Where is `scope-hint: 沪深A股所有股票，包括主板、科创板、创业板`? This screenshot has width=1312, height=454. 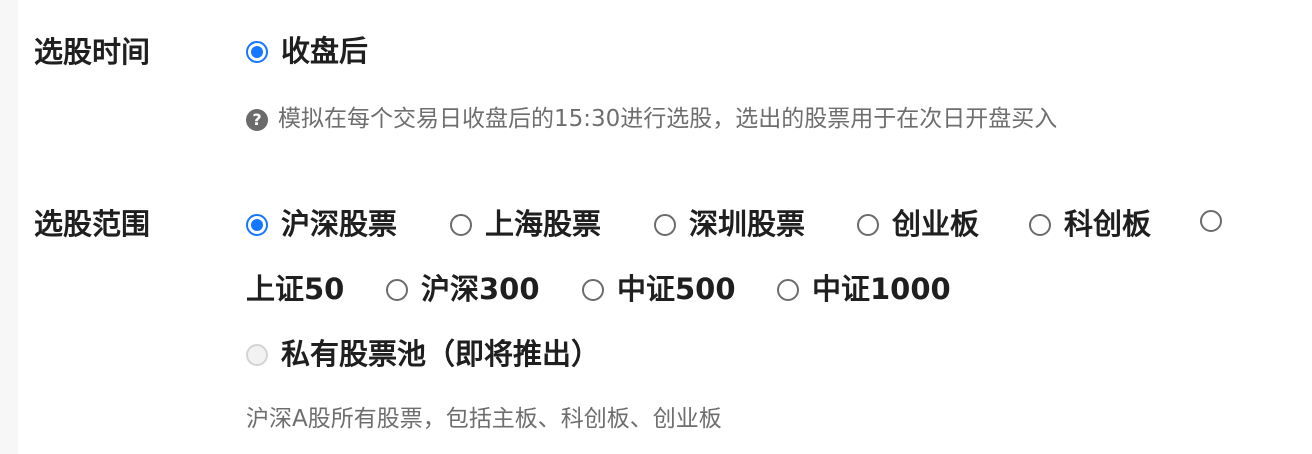
scope-hint: 沪深A股所有股票，包括主板、科创板、创业板 is located at coordinates (484, 419).